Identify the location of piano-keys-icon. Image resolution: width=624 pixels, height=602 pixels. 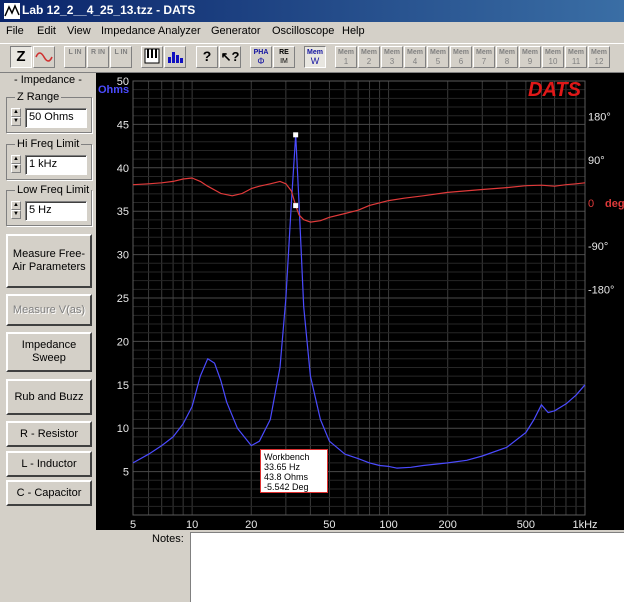
(152, 56).